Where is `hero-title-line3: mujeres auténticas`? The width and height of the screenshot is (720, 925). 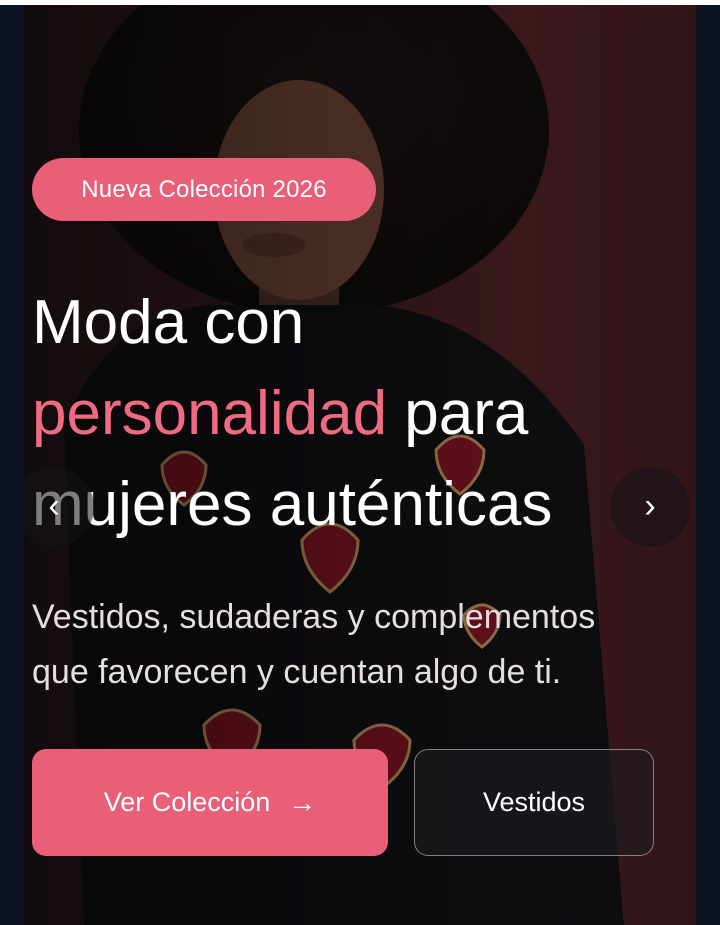 hero-title-line3: mujeres auténticas is located at coordinates (292, 504).